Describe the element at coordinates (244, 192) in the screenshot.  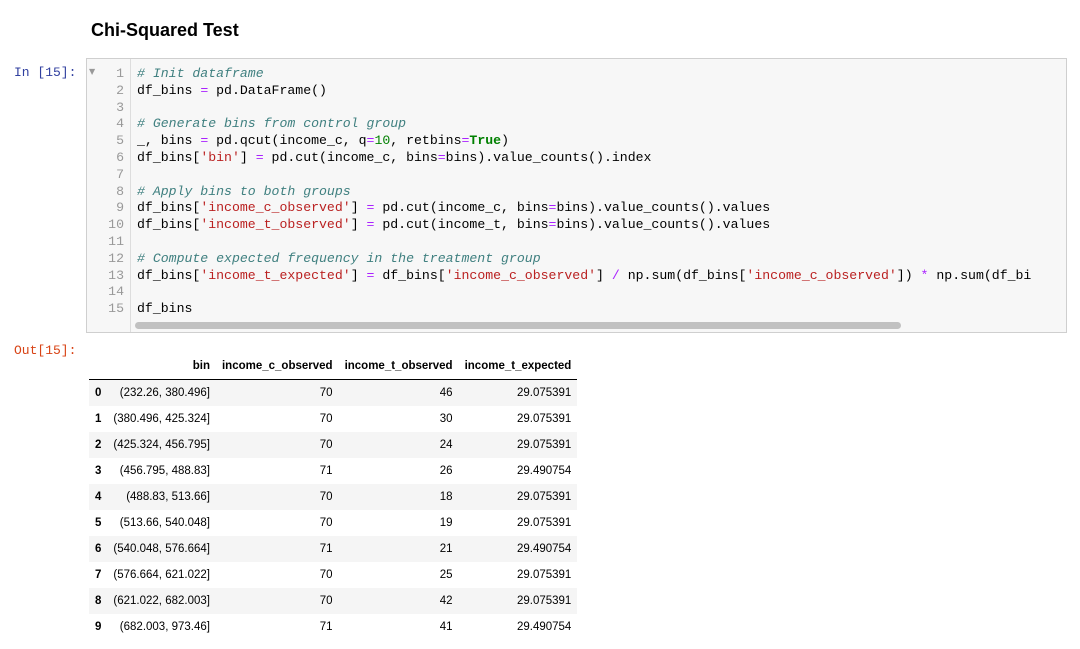
I see `code-text: # Apply bins to both groups` at that location.